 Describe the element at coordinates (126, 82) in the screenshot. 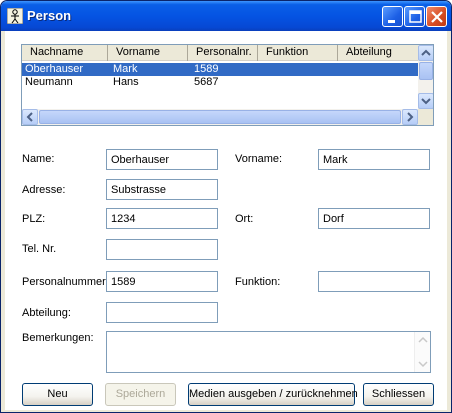

I see `cell-vorname: Hans` at that location.